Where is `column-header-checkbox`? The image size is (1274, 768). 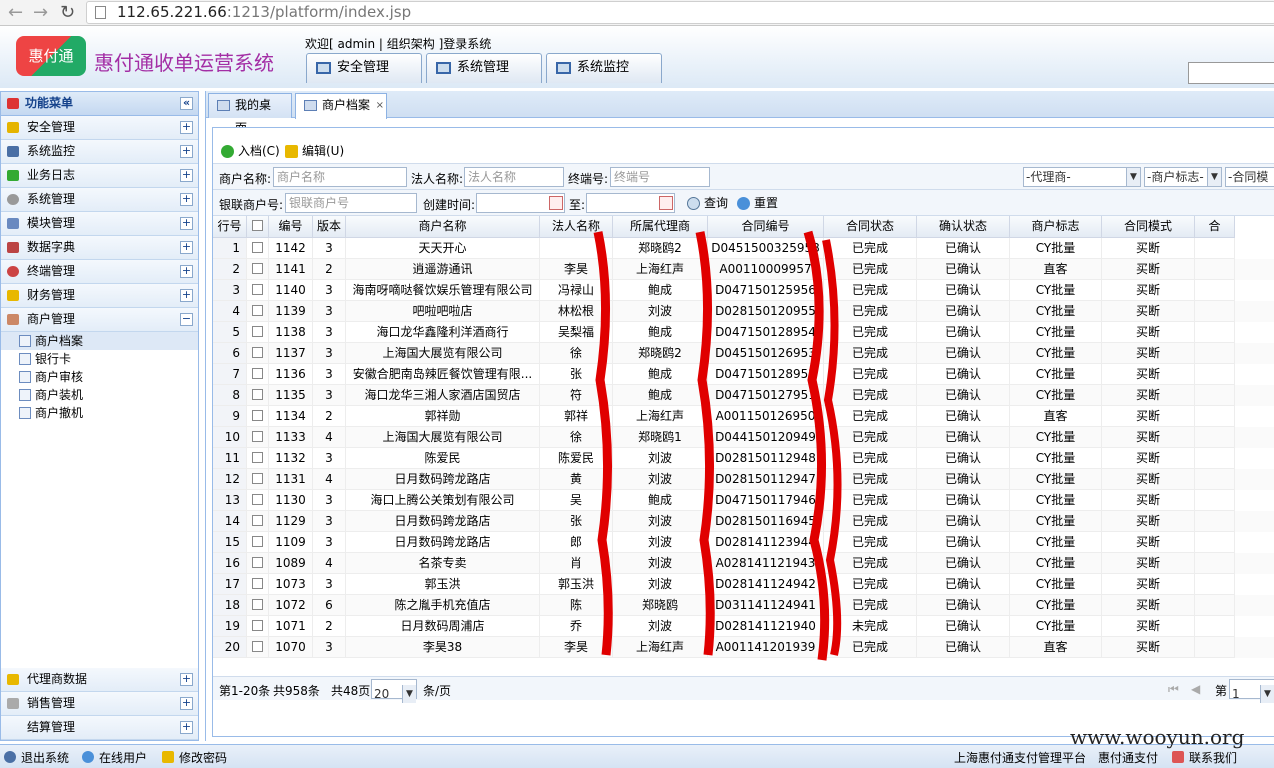
column-header-checkbox is located at coordinates (258, 227).